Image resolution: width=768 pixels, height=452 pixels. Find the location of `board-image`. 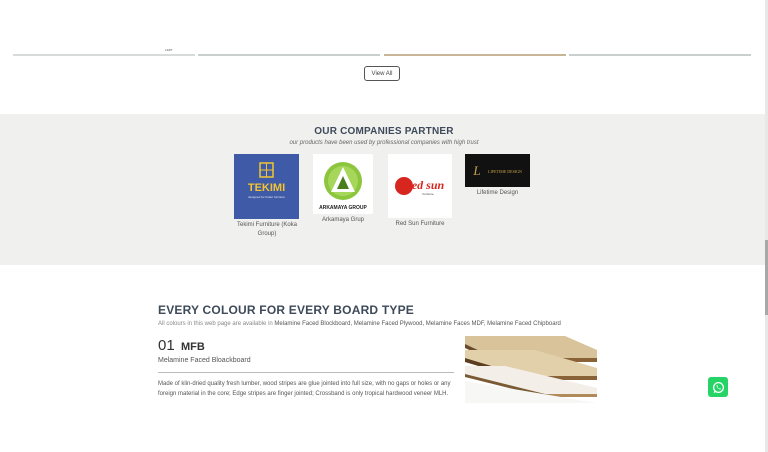

board-image is located at coordinates (531, 369).